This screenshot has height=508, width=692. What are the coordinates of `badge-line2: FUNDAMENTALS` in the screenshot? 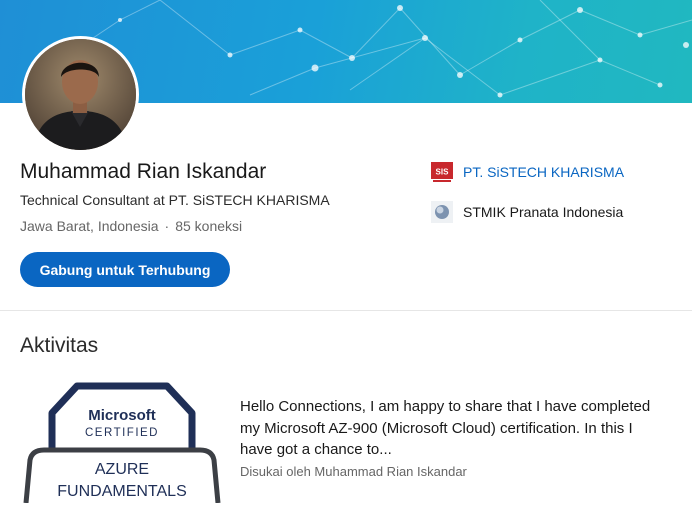 It's located at (122, 491).